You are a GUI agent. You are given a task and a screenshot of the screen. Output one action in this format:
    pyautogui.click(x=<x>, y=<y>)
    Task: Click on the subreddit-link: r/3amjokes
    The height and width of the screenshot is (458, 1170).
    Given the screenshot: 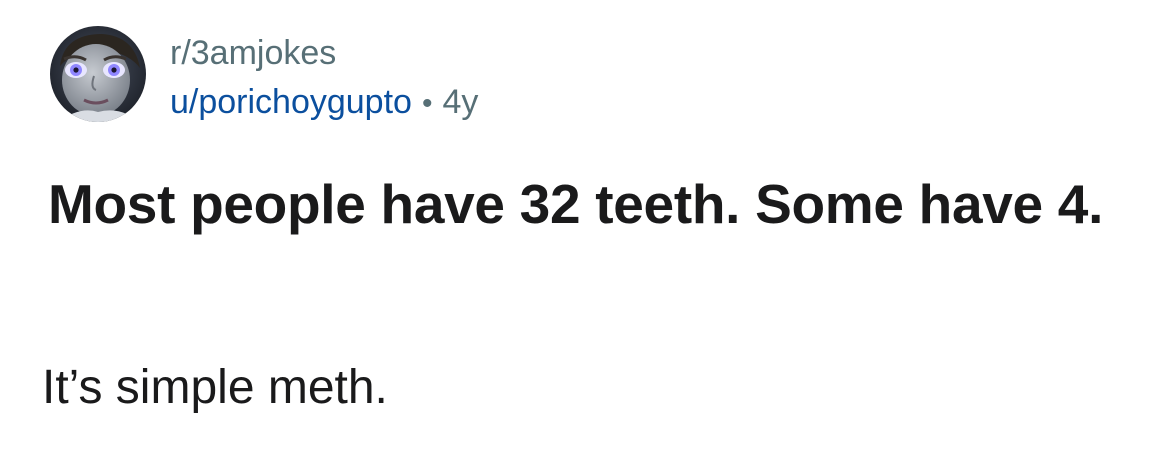 What is the action you would take?
    pyautogui.click(x=324, y=53)
    